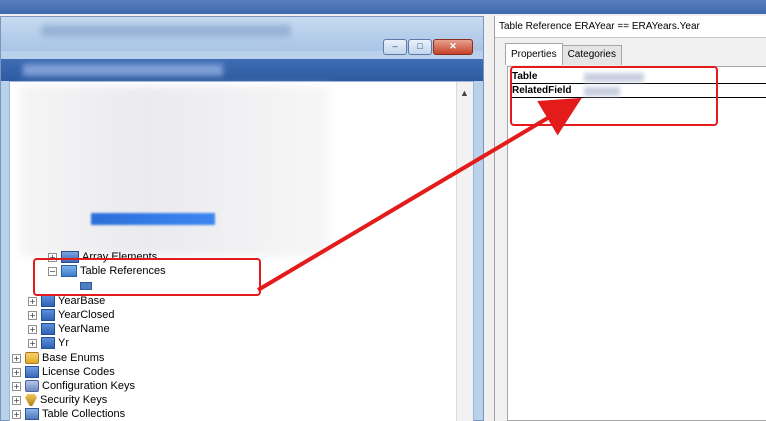 This screenshot has height=421, width=766. Describe the element at coordinates (82, 301) in the screenshot. I see `tree-node-label: YearBase` at that location.